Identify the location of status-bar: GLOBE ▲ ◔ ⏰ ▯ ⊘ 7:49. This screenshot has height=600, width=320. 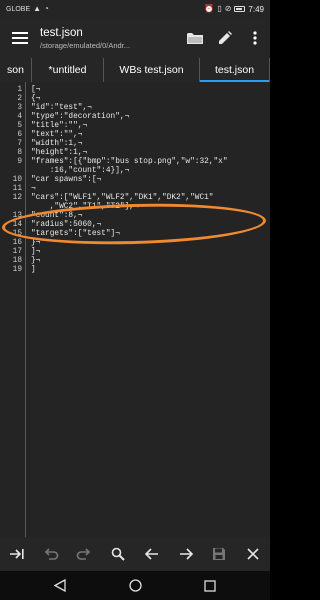
(135, 9).